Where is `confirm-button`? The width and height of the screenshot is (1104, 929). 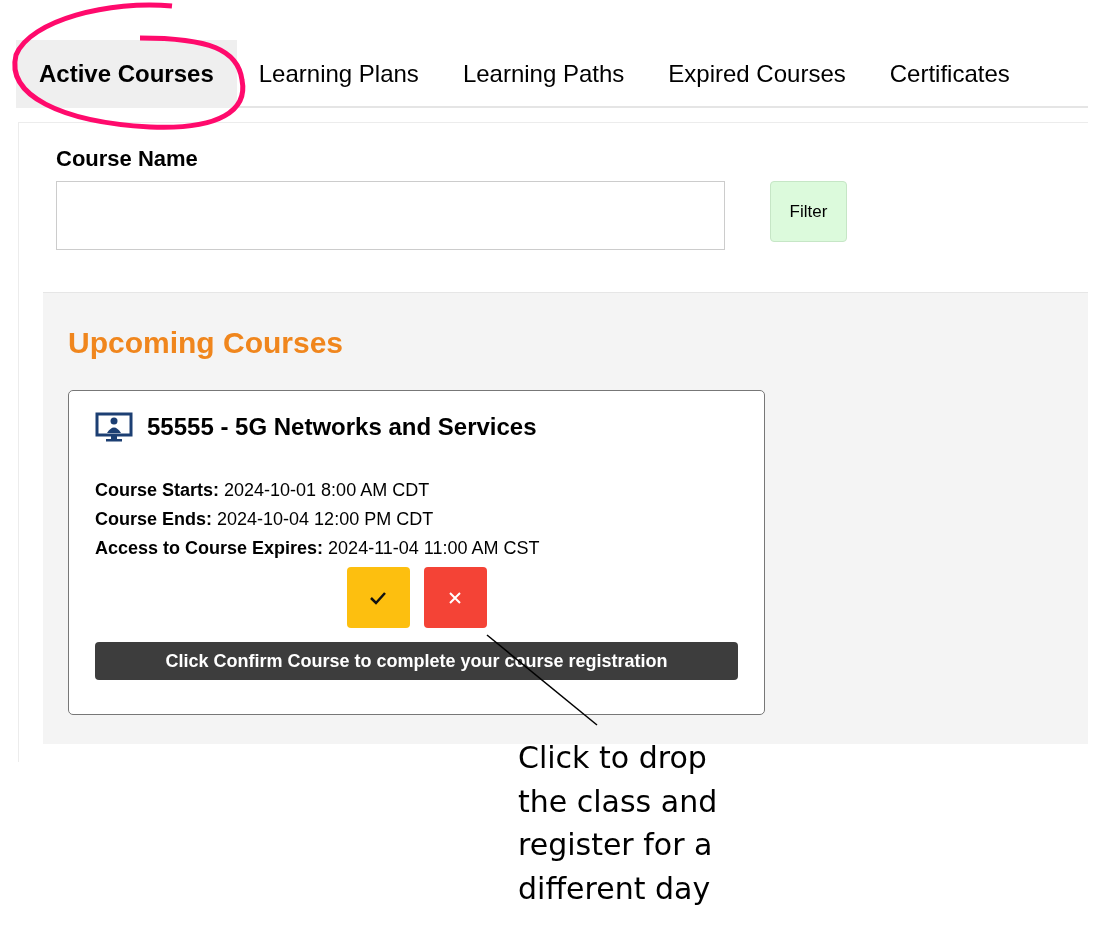
confirm-button is located at coordinates (378, 597).